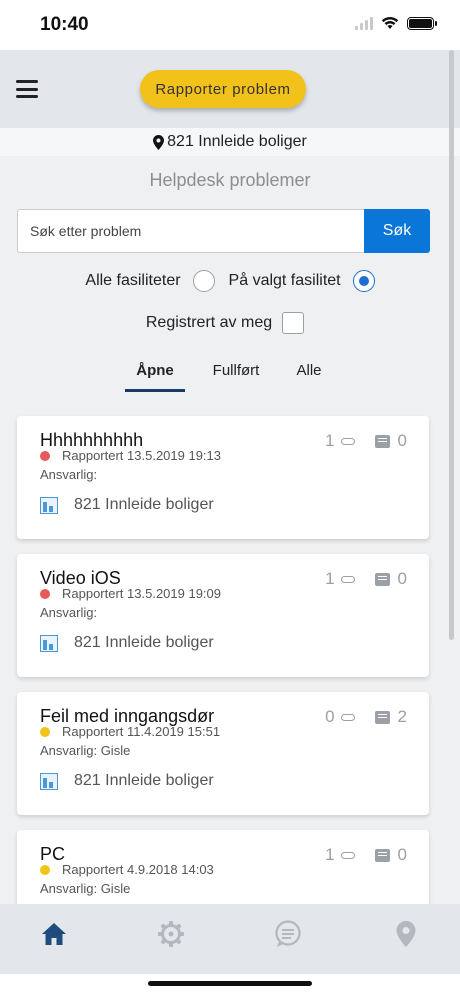 This screenshot has height=996, width=460. Describe the element at coordinates (142, 593) in the screenshot. I see `reported-date: Rapportert 13.5.2019 19:09` at that location.